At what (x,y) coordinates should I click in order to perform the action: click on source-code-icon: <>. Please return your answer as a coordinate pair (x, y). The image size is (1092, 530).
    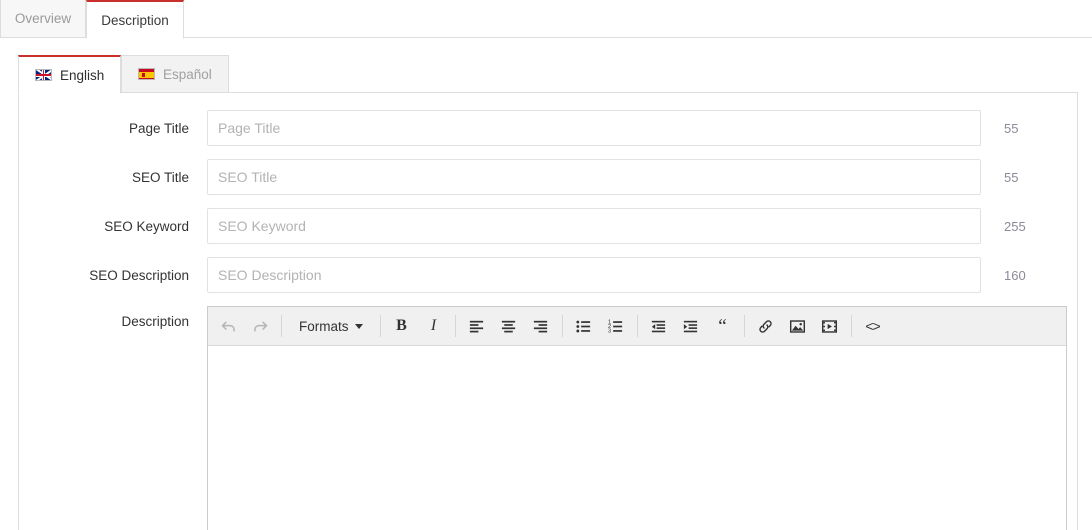
    Looking at the image, I should click on (873, 326).